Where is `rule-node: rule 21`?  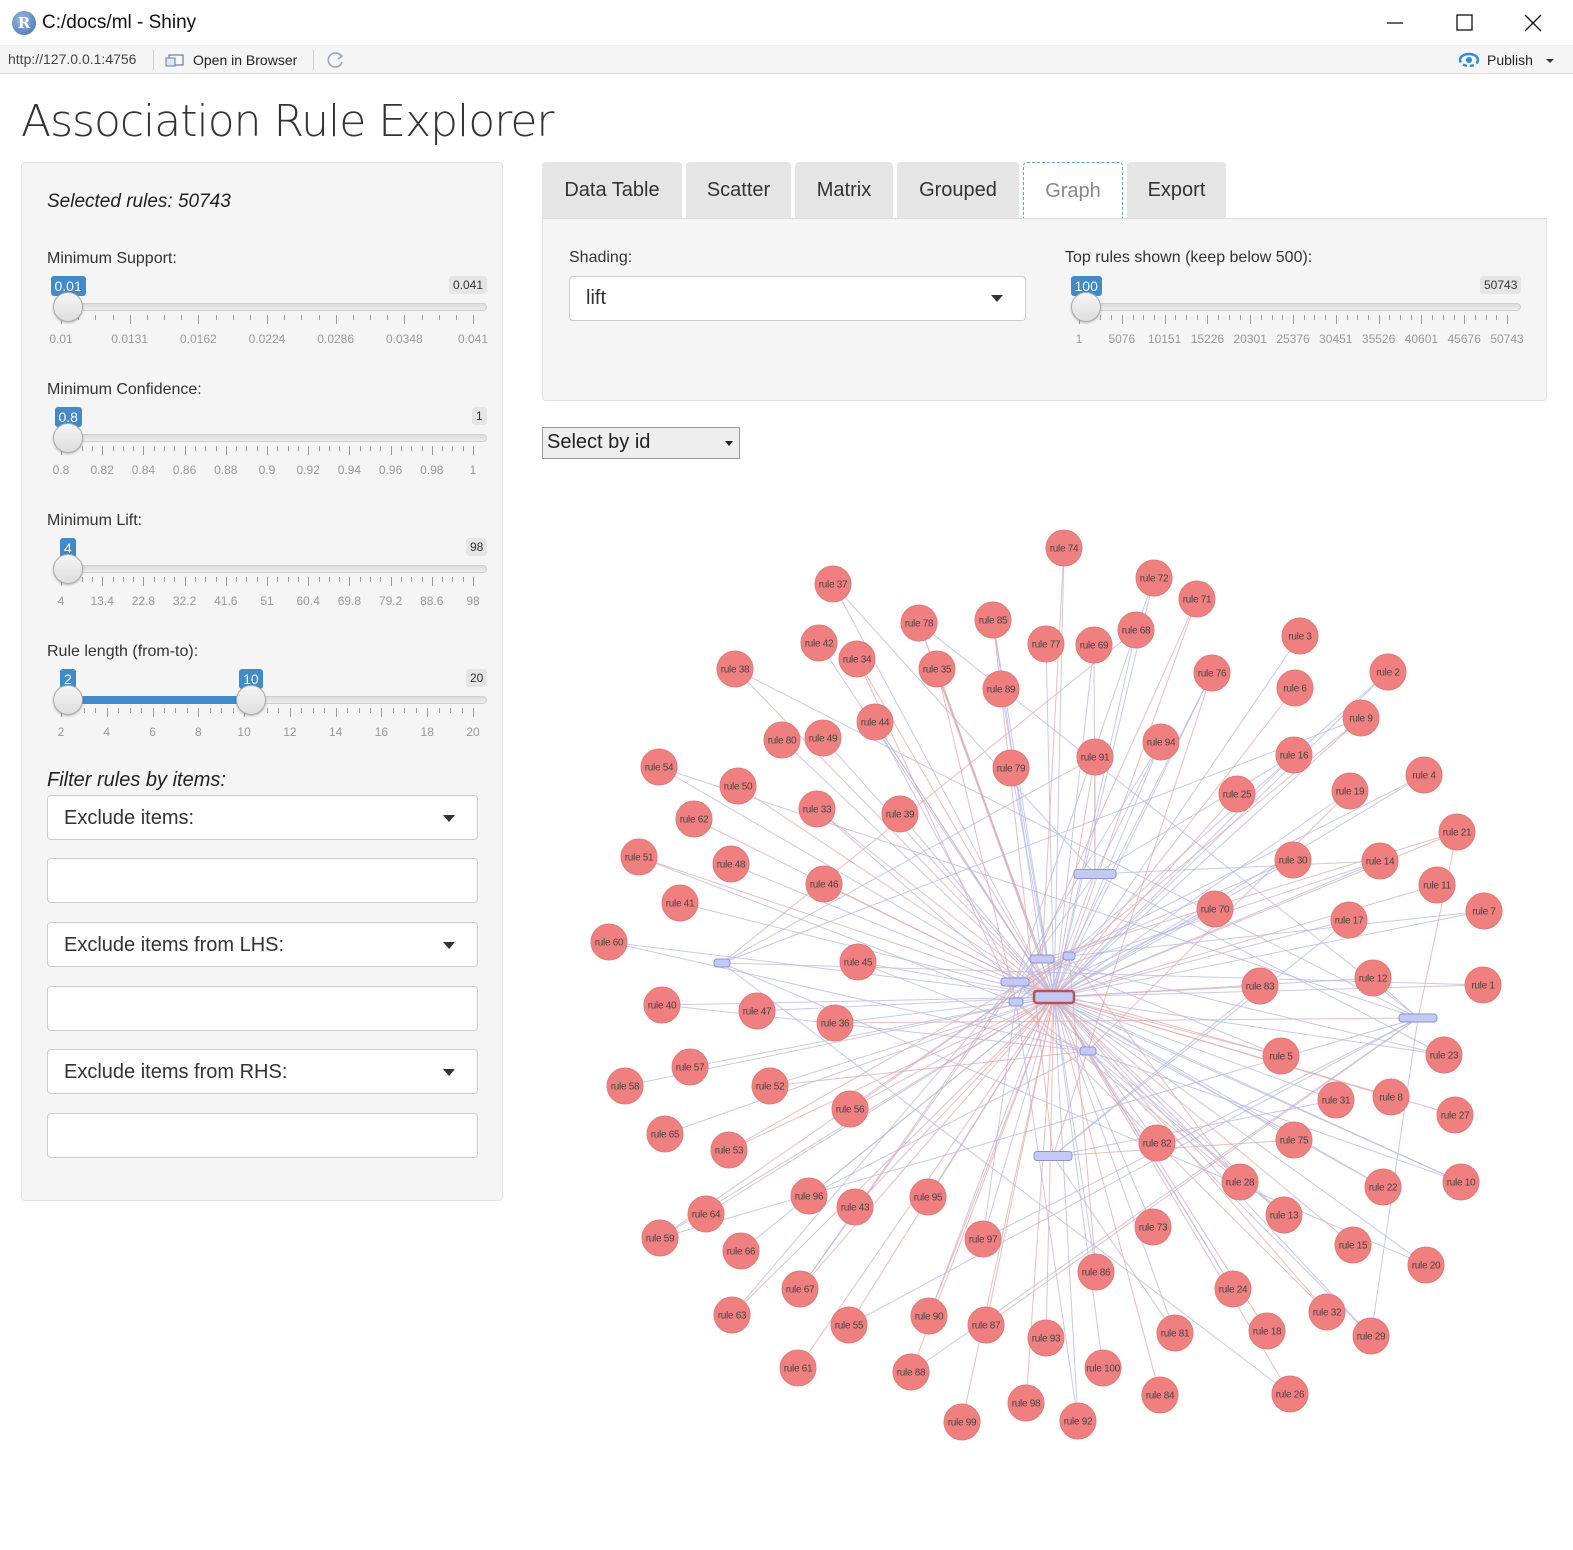 rule-node: rule 21 is located at coordinates (1457, 832).